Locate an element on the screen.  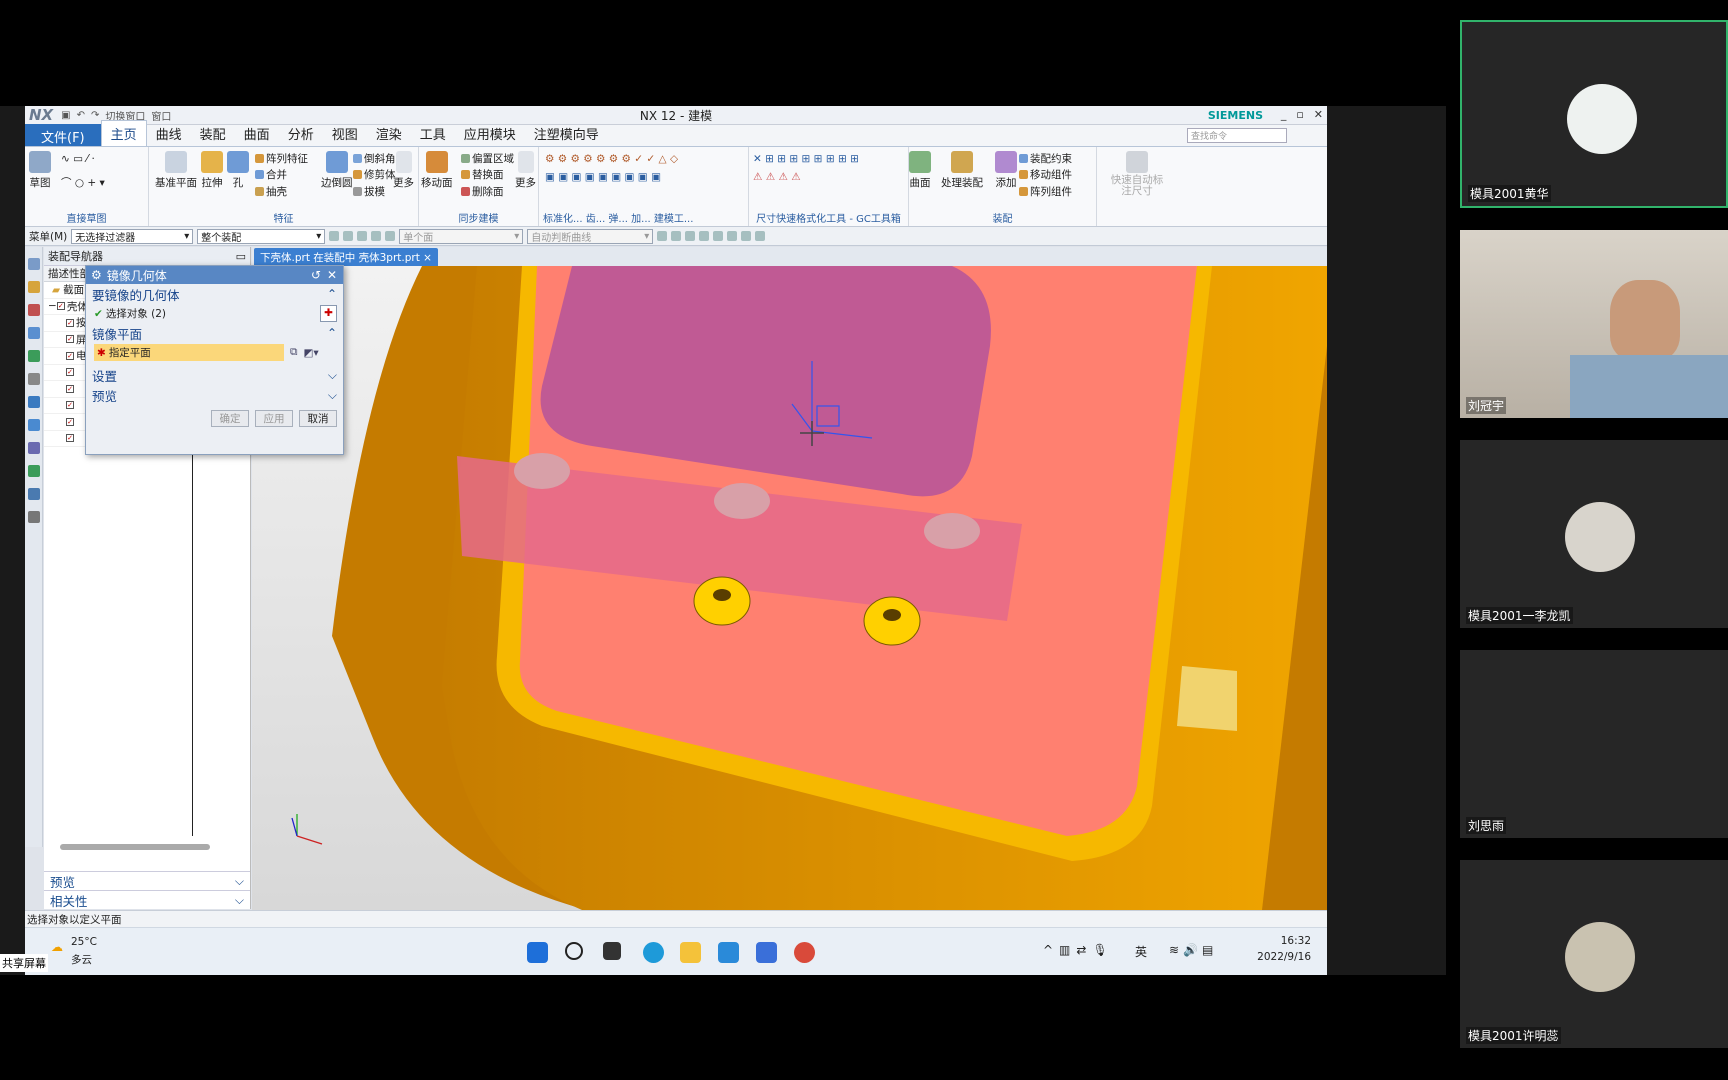
sketch-tools-icon: ∿ ▭ ⁄ · is located at coordinates (78, 159).